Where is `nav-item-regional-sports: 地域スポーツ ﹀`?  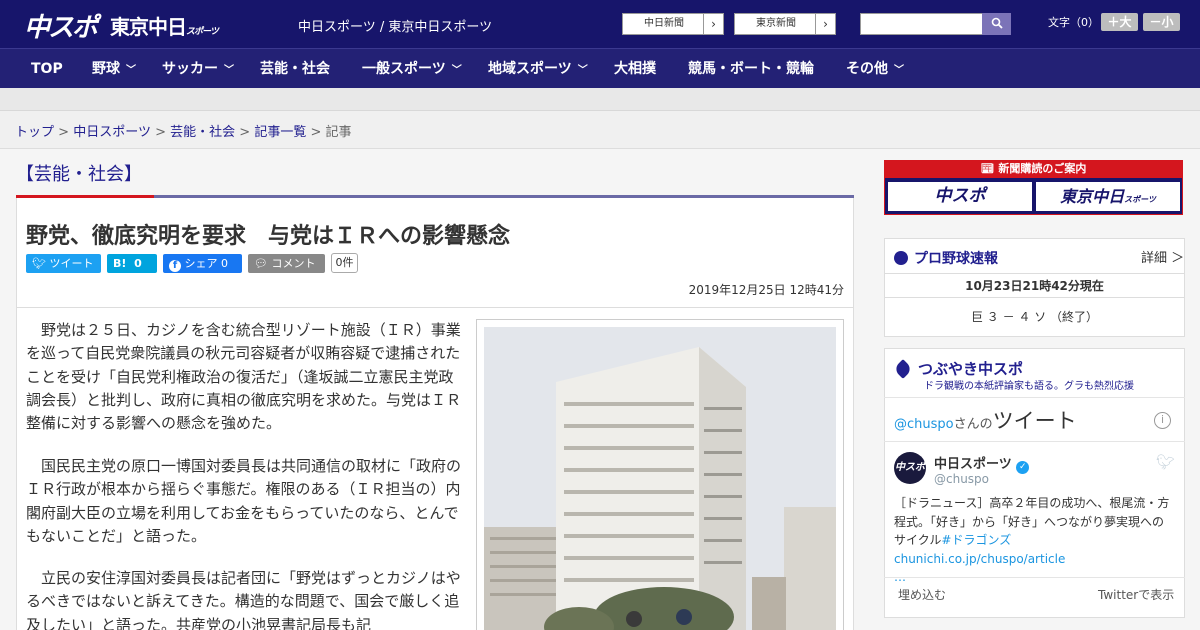
nav-item-regional-sports: 地域スポーツ ﹀ is located at coordinates (538, 69).